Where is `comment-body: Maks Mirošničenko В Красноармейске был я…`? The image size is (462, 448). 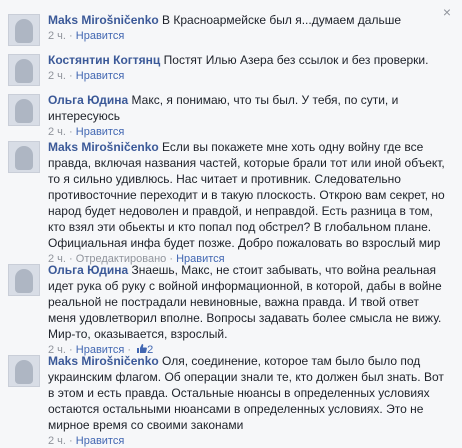
comment-body: Maks Mirošničenko В Красноармейске был я… is located at coordinates (248, 27).